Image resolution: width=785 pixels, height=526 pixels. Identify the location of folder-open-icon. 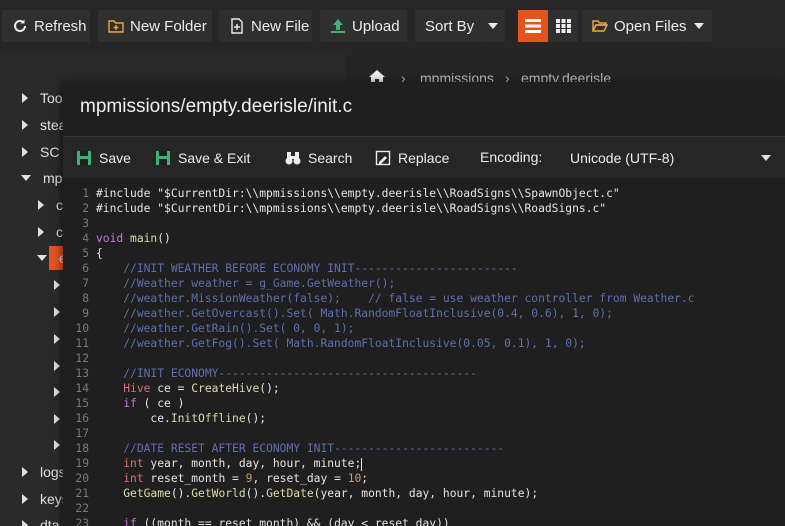
(600, 26).